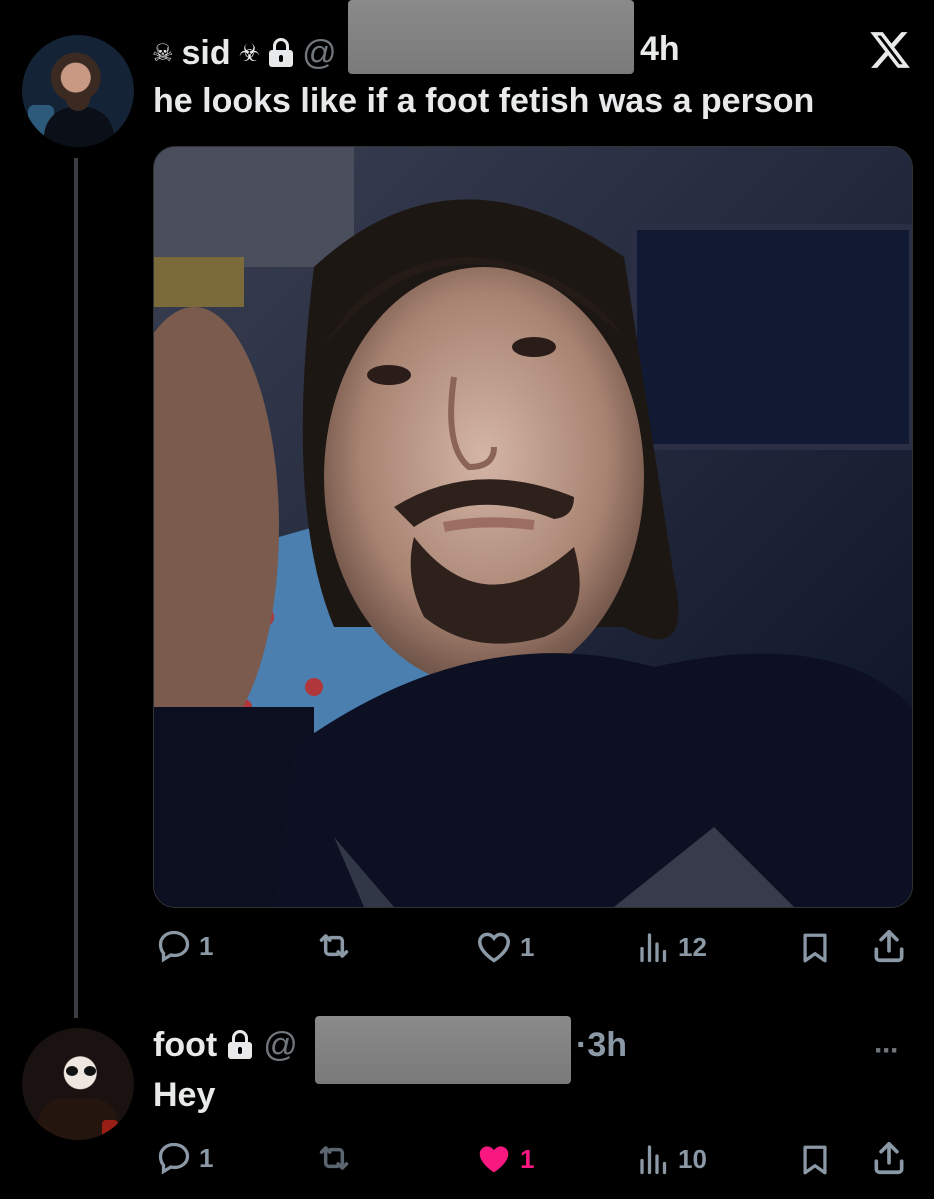 This screenshot has width=934, height=1199. What do you see at coordinates (692, 946) in the screenshot?
I see `tweet1-view-count: 12` at bounding box center [692, 946].